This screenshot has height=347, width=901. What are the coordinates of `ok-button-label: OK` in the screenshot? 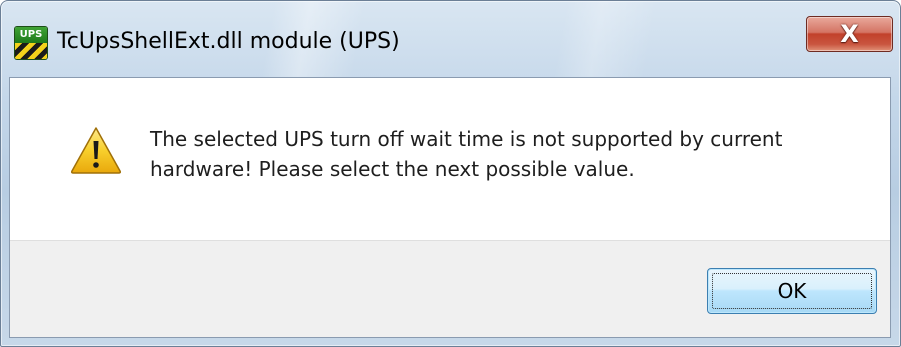 It's located at (792, 291).